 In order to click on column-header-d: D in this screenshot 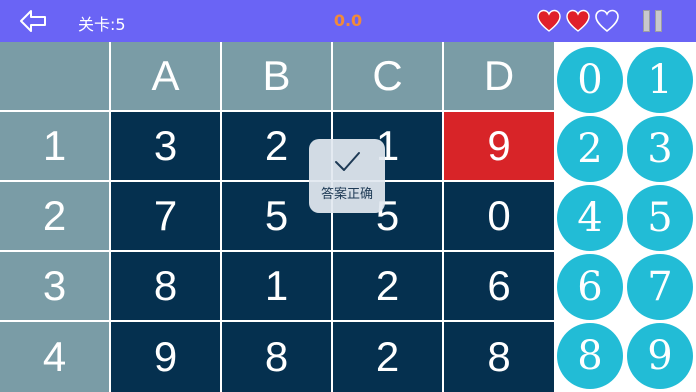, I will do `click(499, 76)`.